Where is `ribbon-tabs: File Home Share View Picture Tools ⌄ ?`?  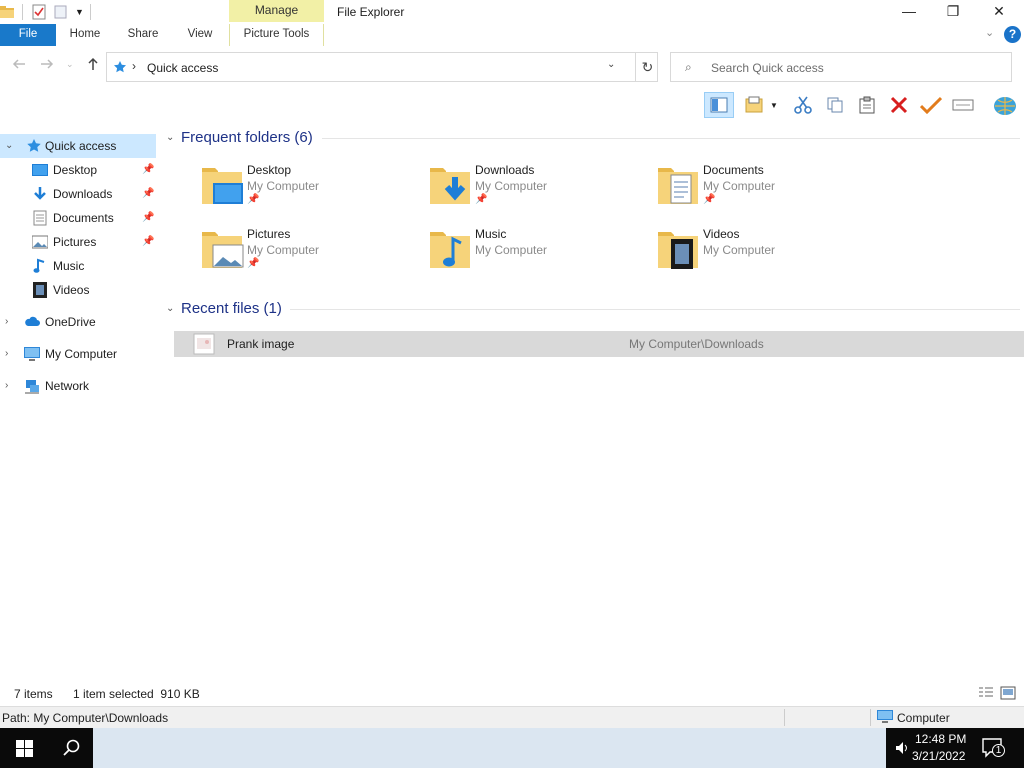 ribbon-tabs: File Home Share View Picture Tools ⌄ ? is located at coordinates (512, 35).